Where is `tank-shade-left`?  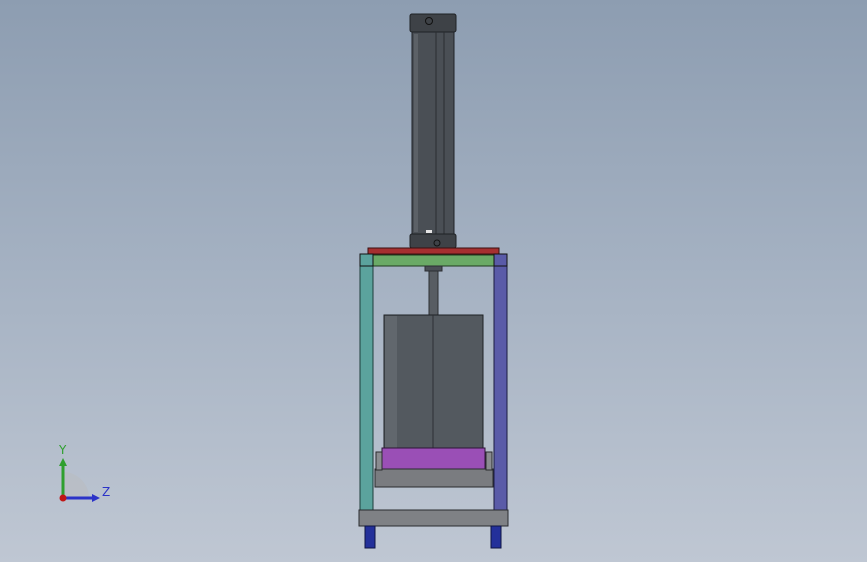 tank-shade-left is located at coordinates (391, 382).